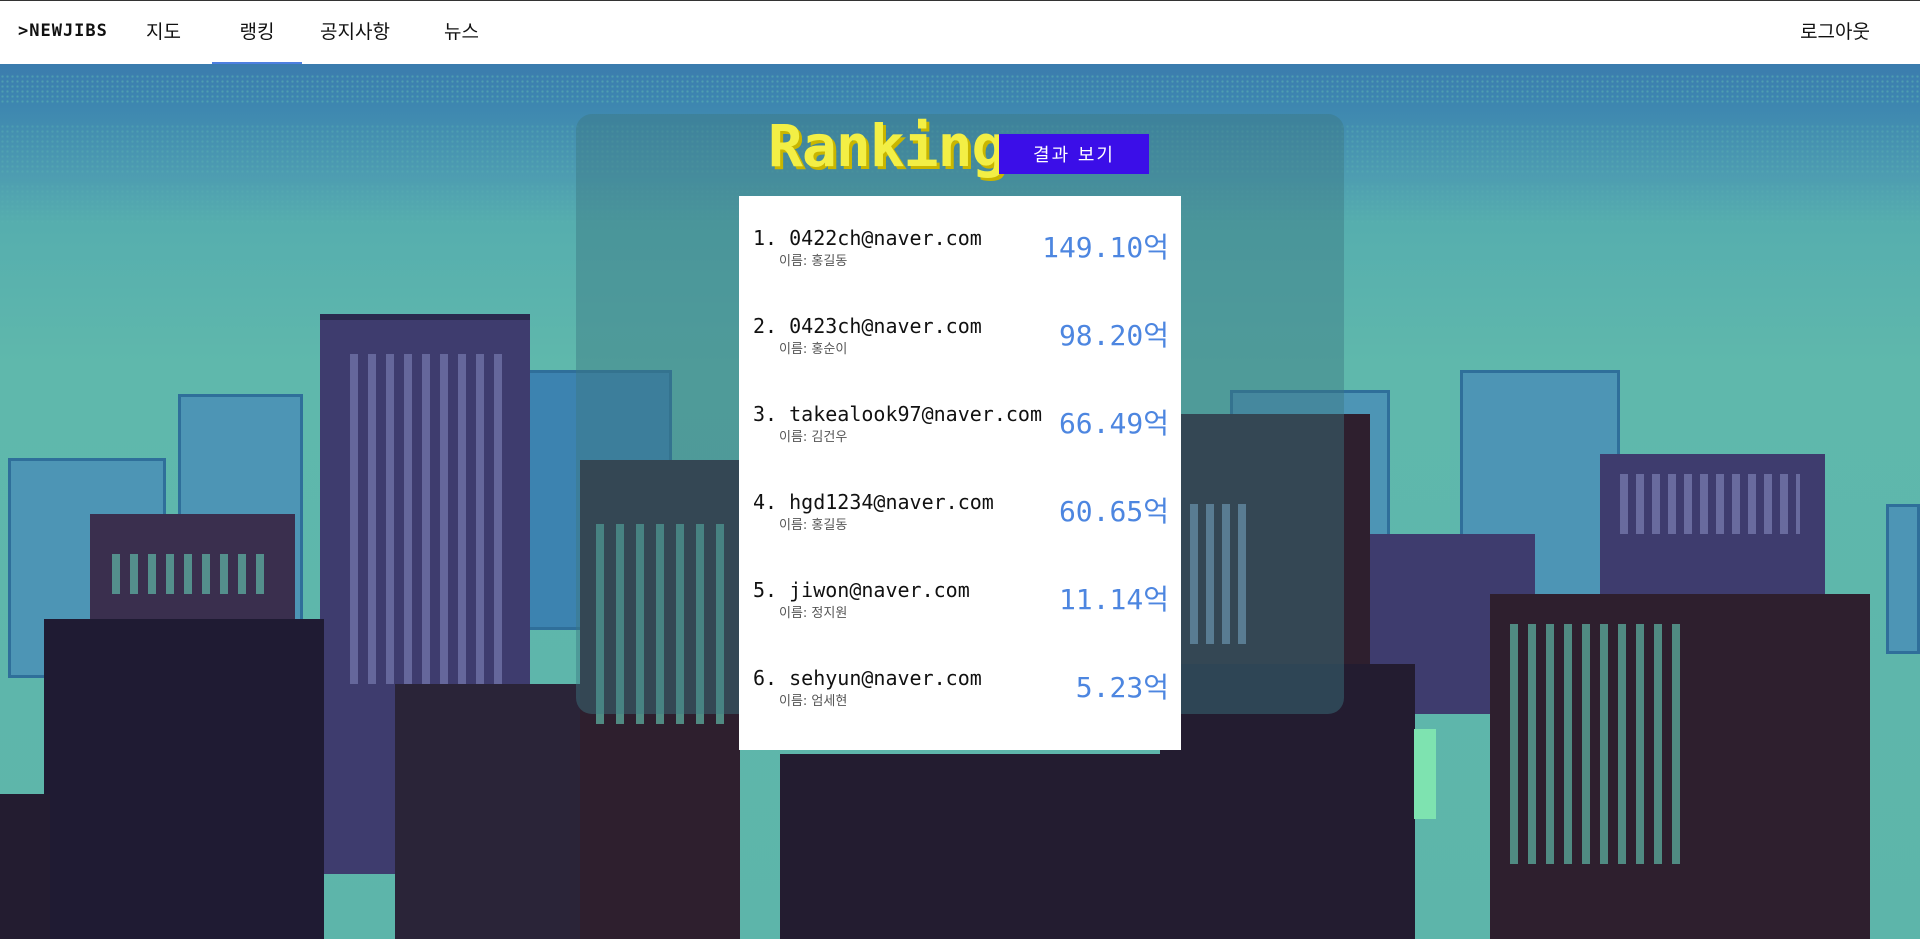 Image resolution: width=1920 pixels, height=939 pixels. What do you see at coordinates (960, 32) in the screenshot?
I see `top-nav: >NEWJIBS 지도 랭킹 공지사항 뉴스 로그아웃` at bounding box center [960, 32].